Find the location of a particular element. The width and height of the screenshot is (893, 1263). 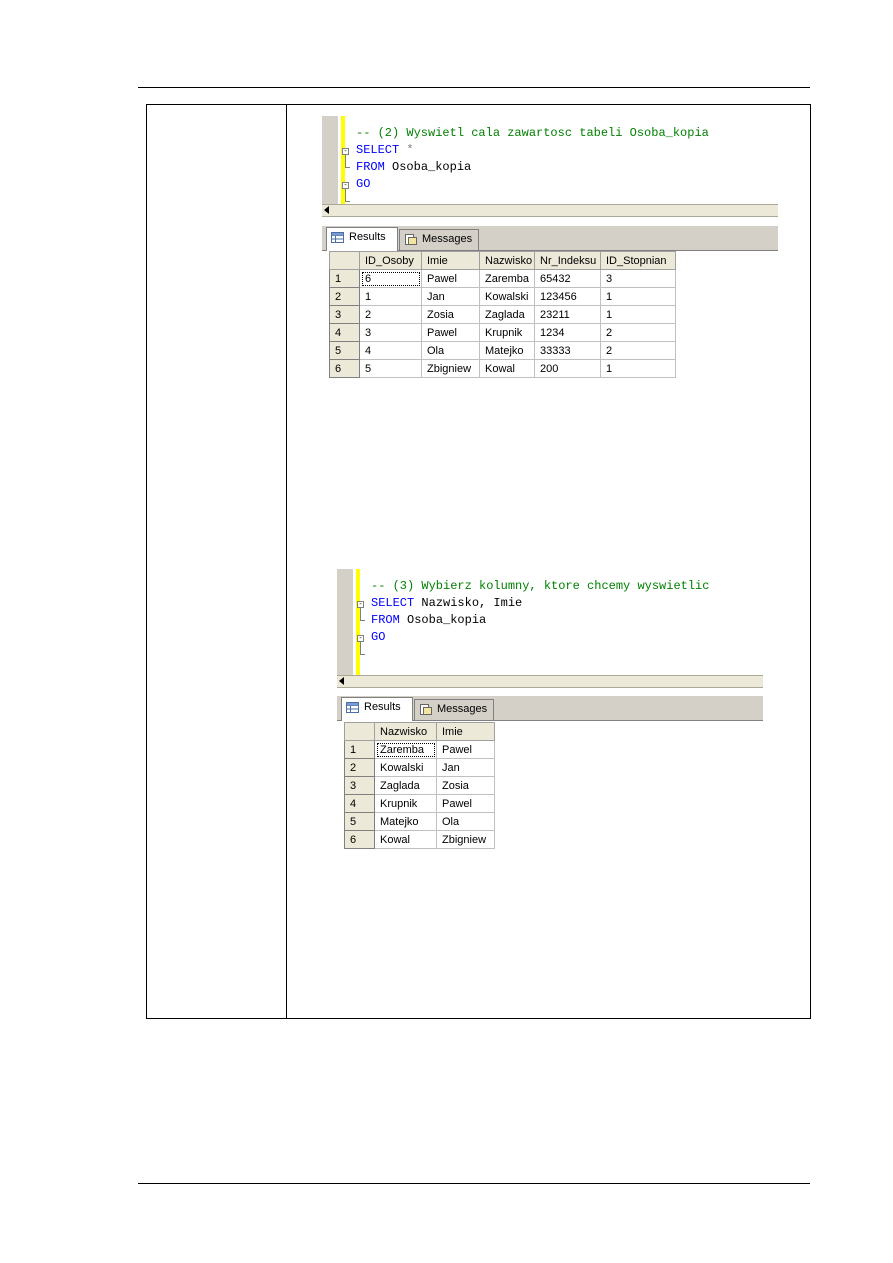

code-line-select: SELECT * is located at coordinates (385, 150).